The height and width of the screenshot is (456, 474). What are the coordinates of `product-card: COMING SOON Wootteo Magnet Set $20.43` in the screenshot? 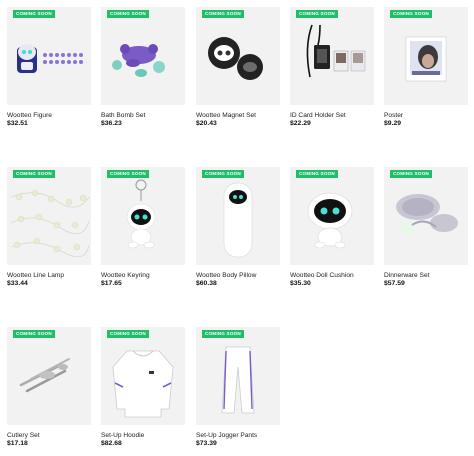 It's located at (238, 67).